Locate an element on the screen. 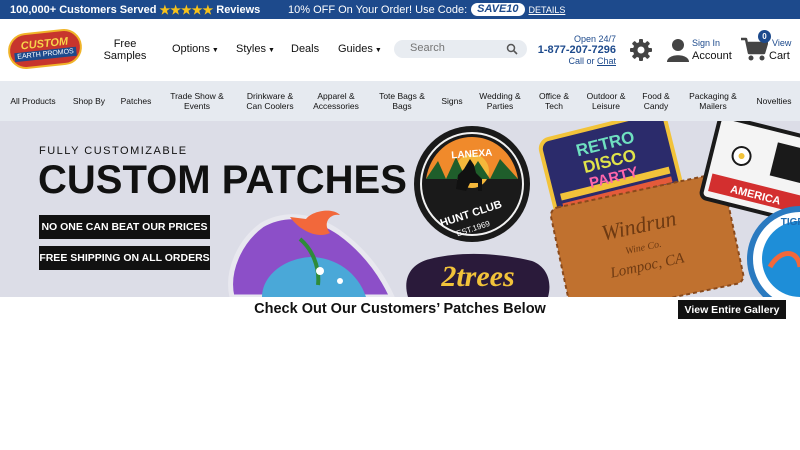 This screenshot has height=450, width=800. phone-number: 1-877-207-7296 is located at coordinates (576, 50).